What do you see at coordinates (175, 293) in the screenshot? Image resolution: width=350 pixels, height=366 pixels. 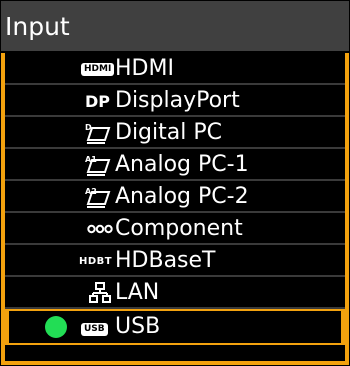 I see `menu-item-lan: LAN` at bounding box center [175, 293].